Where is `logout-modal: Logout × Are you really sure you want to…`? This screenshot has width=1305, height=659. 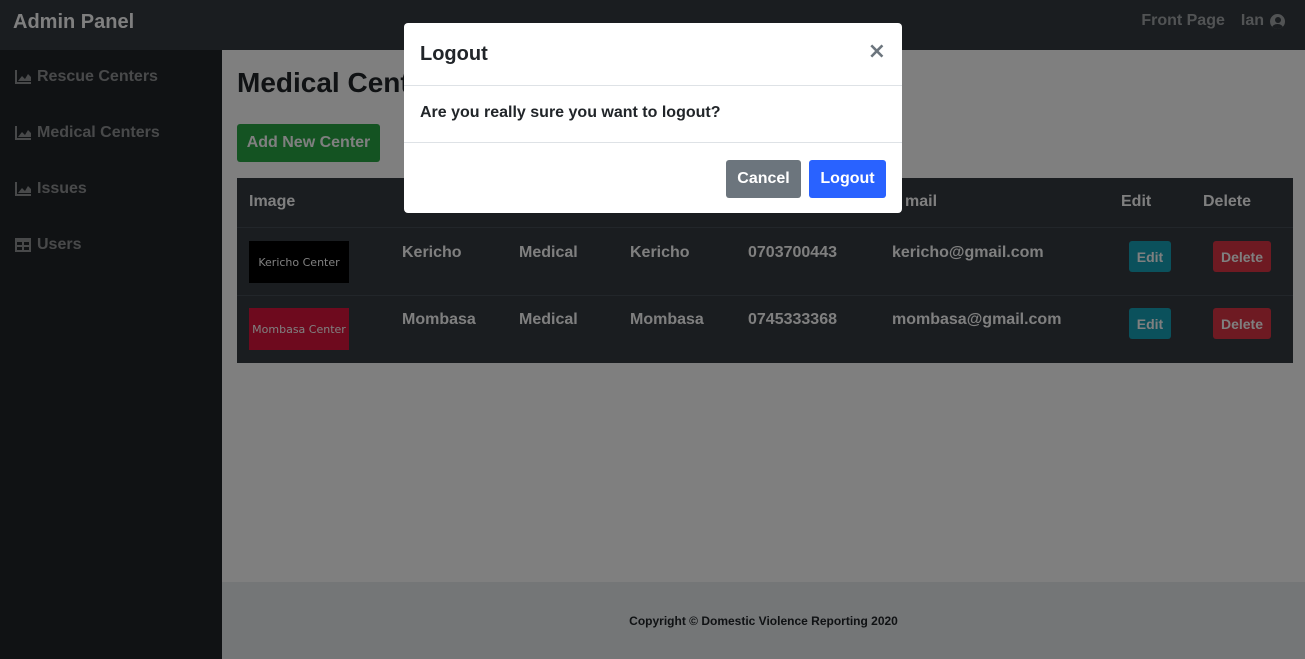
logout-modal: Logout × Are you really sure you want to… is located at coordinates (653, 118).